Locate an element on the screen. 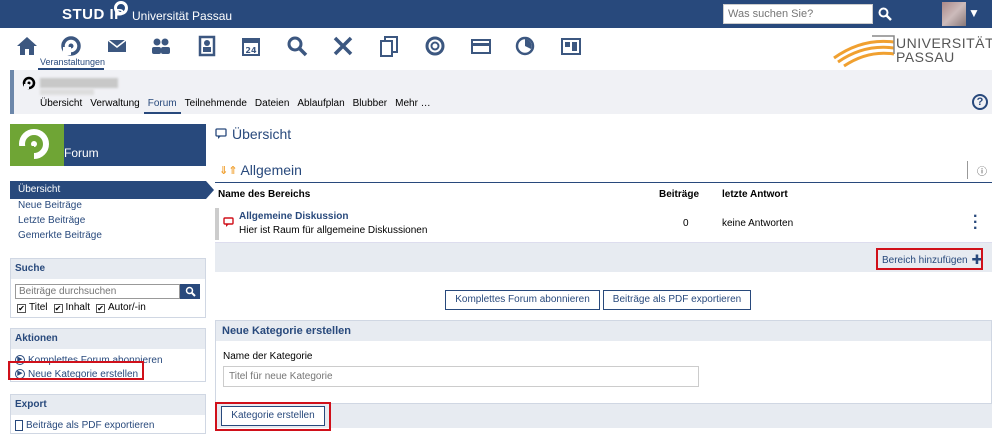 The image size is (992, 447). category-name-input is located at coordinates (461, 376).